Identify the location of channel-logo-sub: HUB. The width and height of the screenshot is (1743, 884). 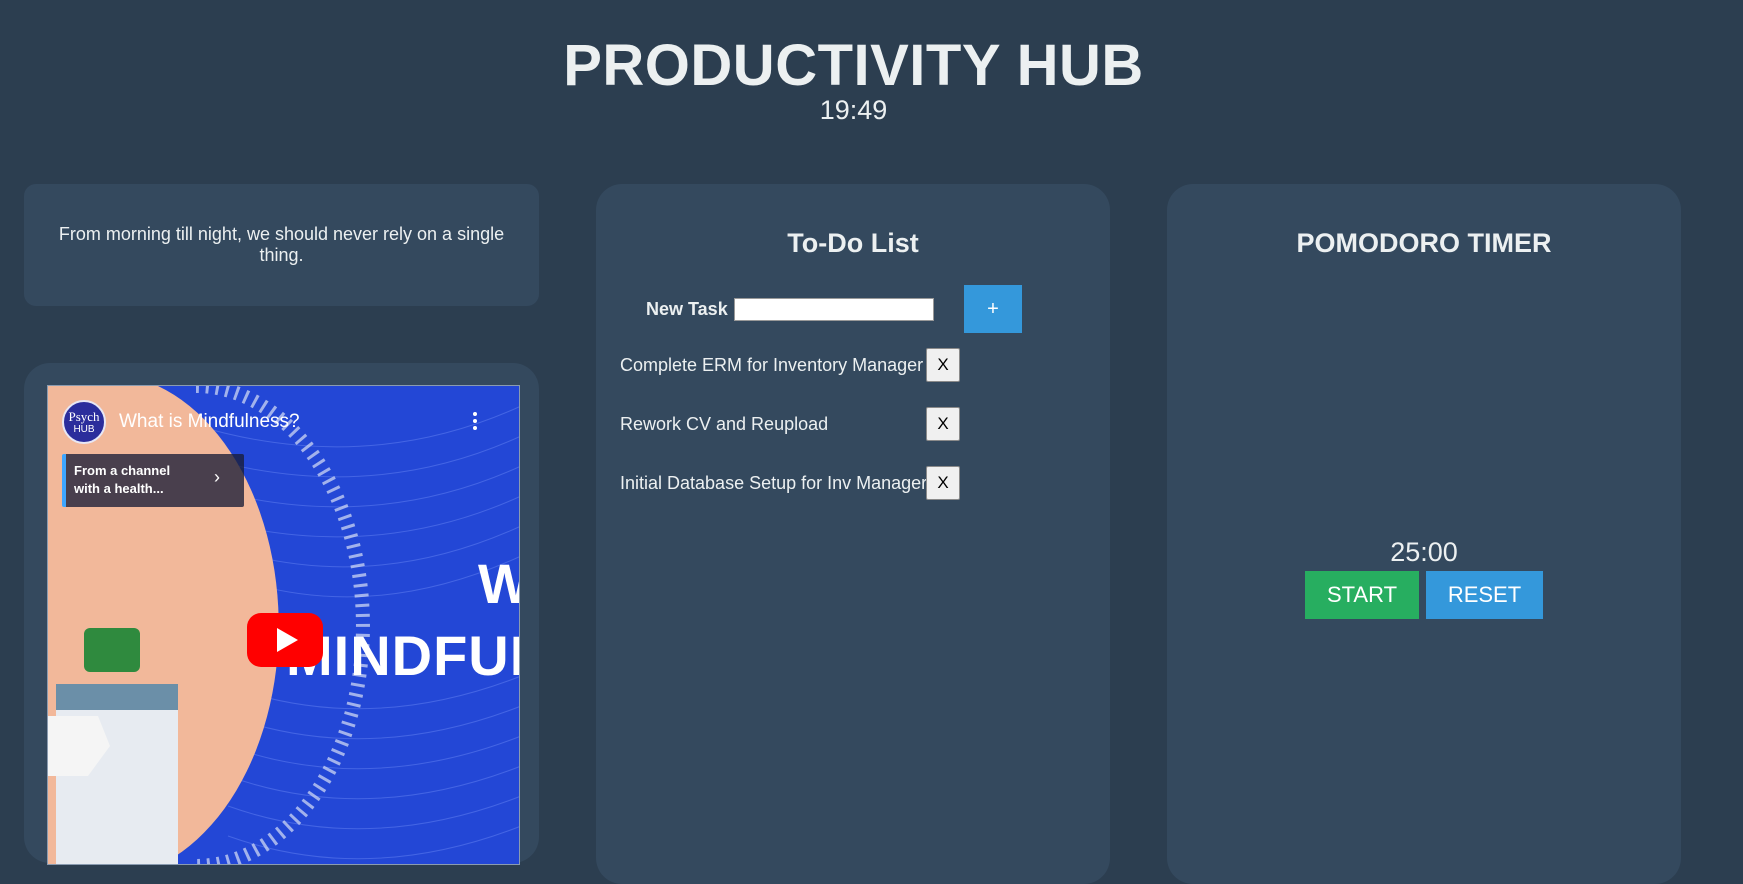
(84, 429).